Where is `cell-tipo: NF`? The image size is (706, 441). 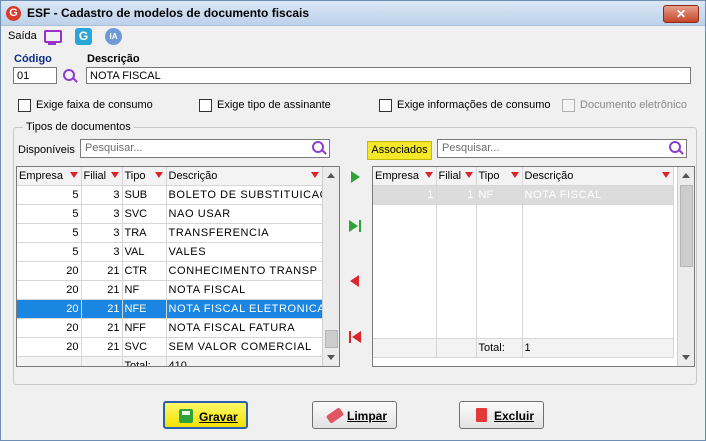 cell-tipo: NF is located at coordinates (499, 195).